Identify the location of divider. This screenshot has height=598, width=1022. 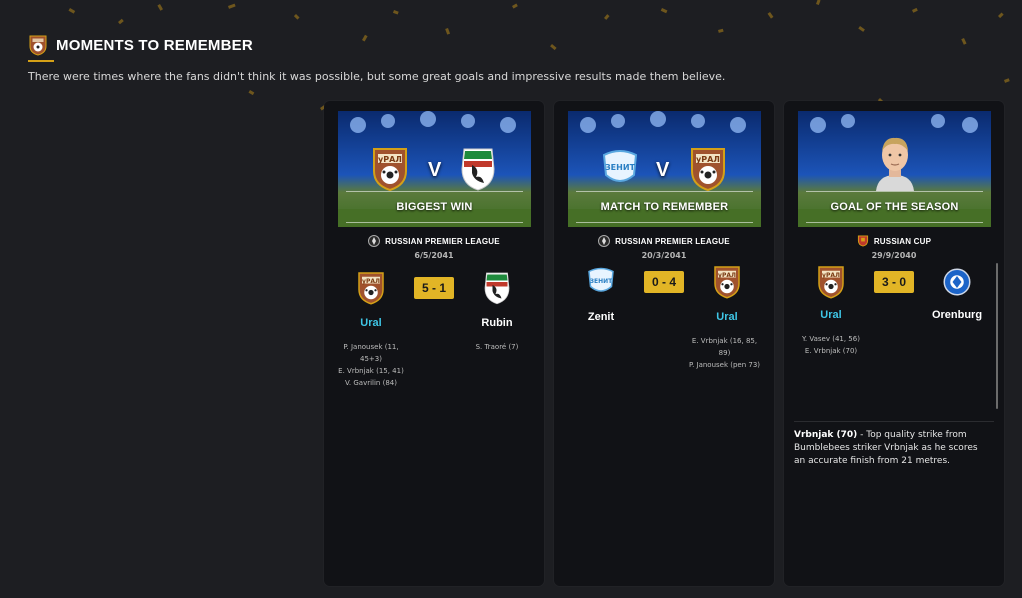
(894, 421).